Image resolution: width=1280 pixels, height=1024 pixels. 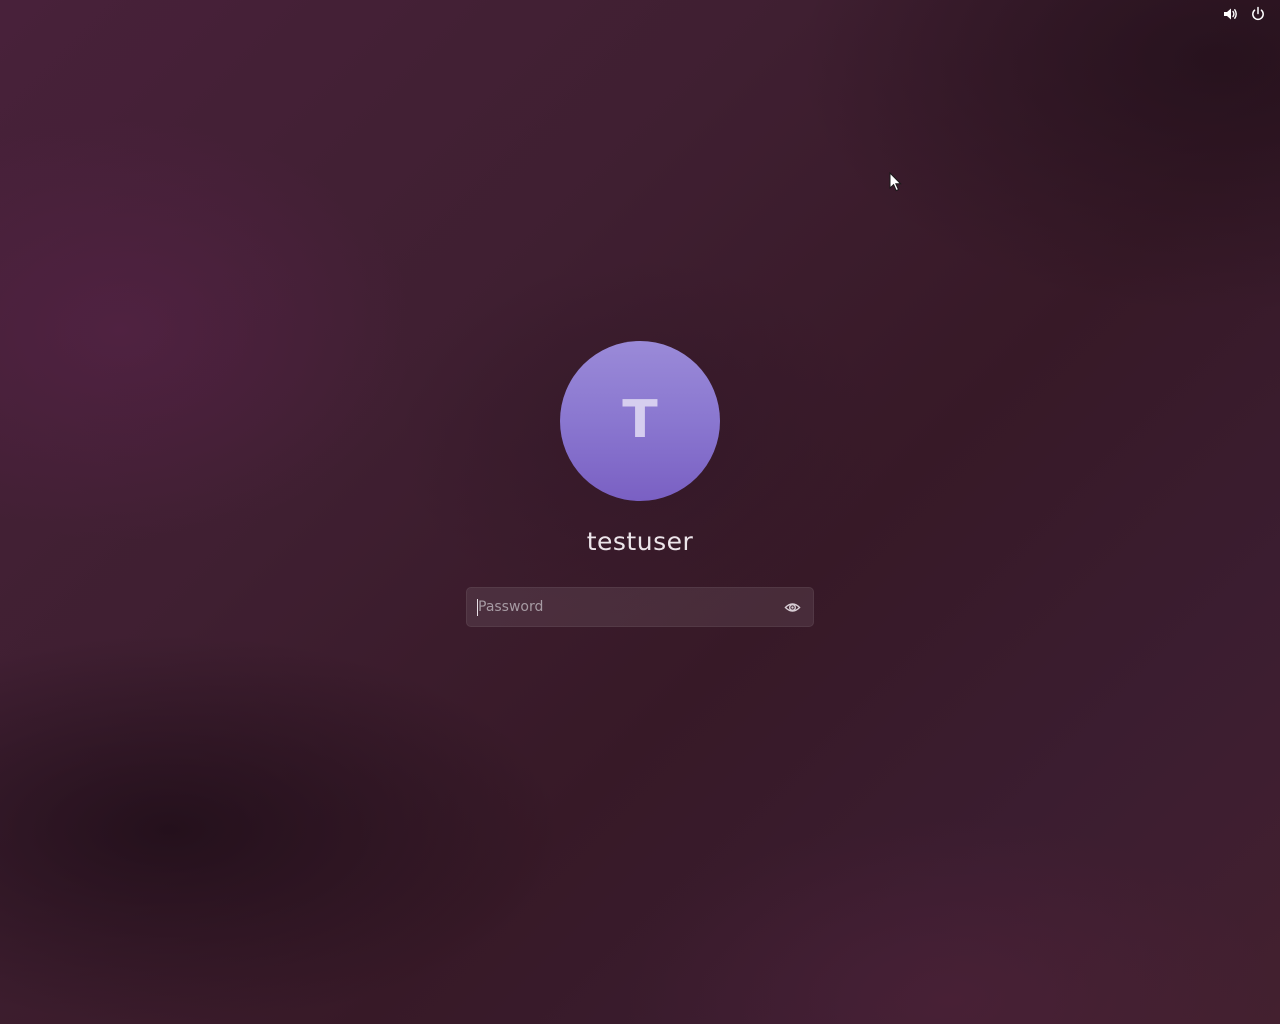 What do you see at coordinates (1230, 14) in the screenshot?
I see `speaker-volume-icon` at bounding box center [1230, 14].